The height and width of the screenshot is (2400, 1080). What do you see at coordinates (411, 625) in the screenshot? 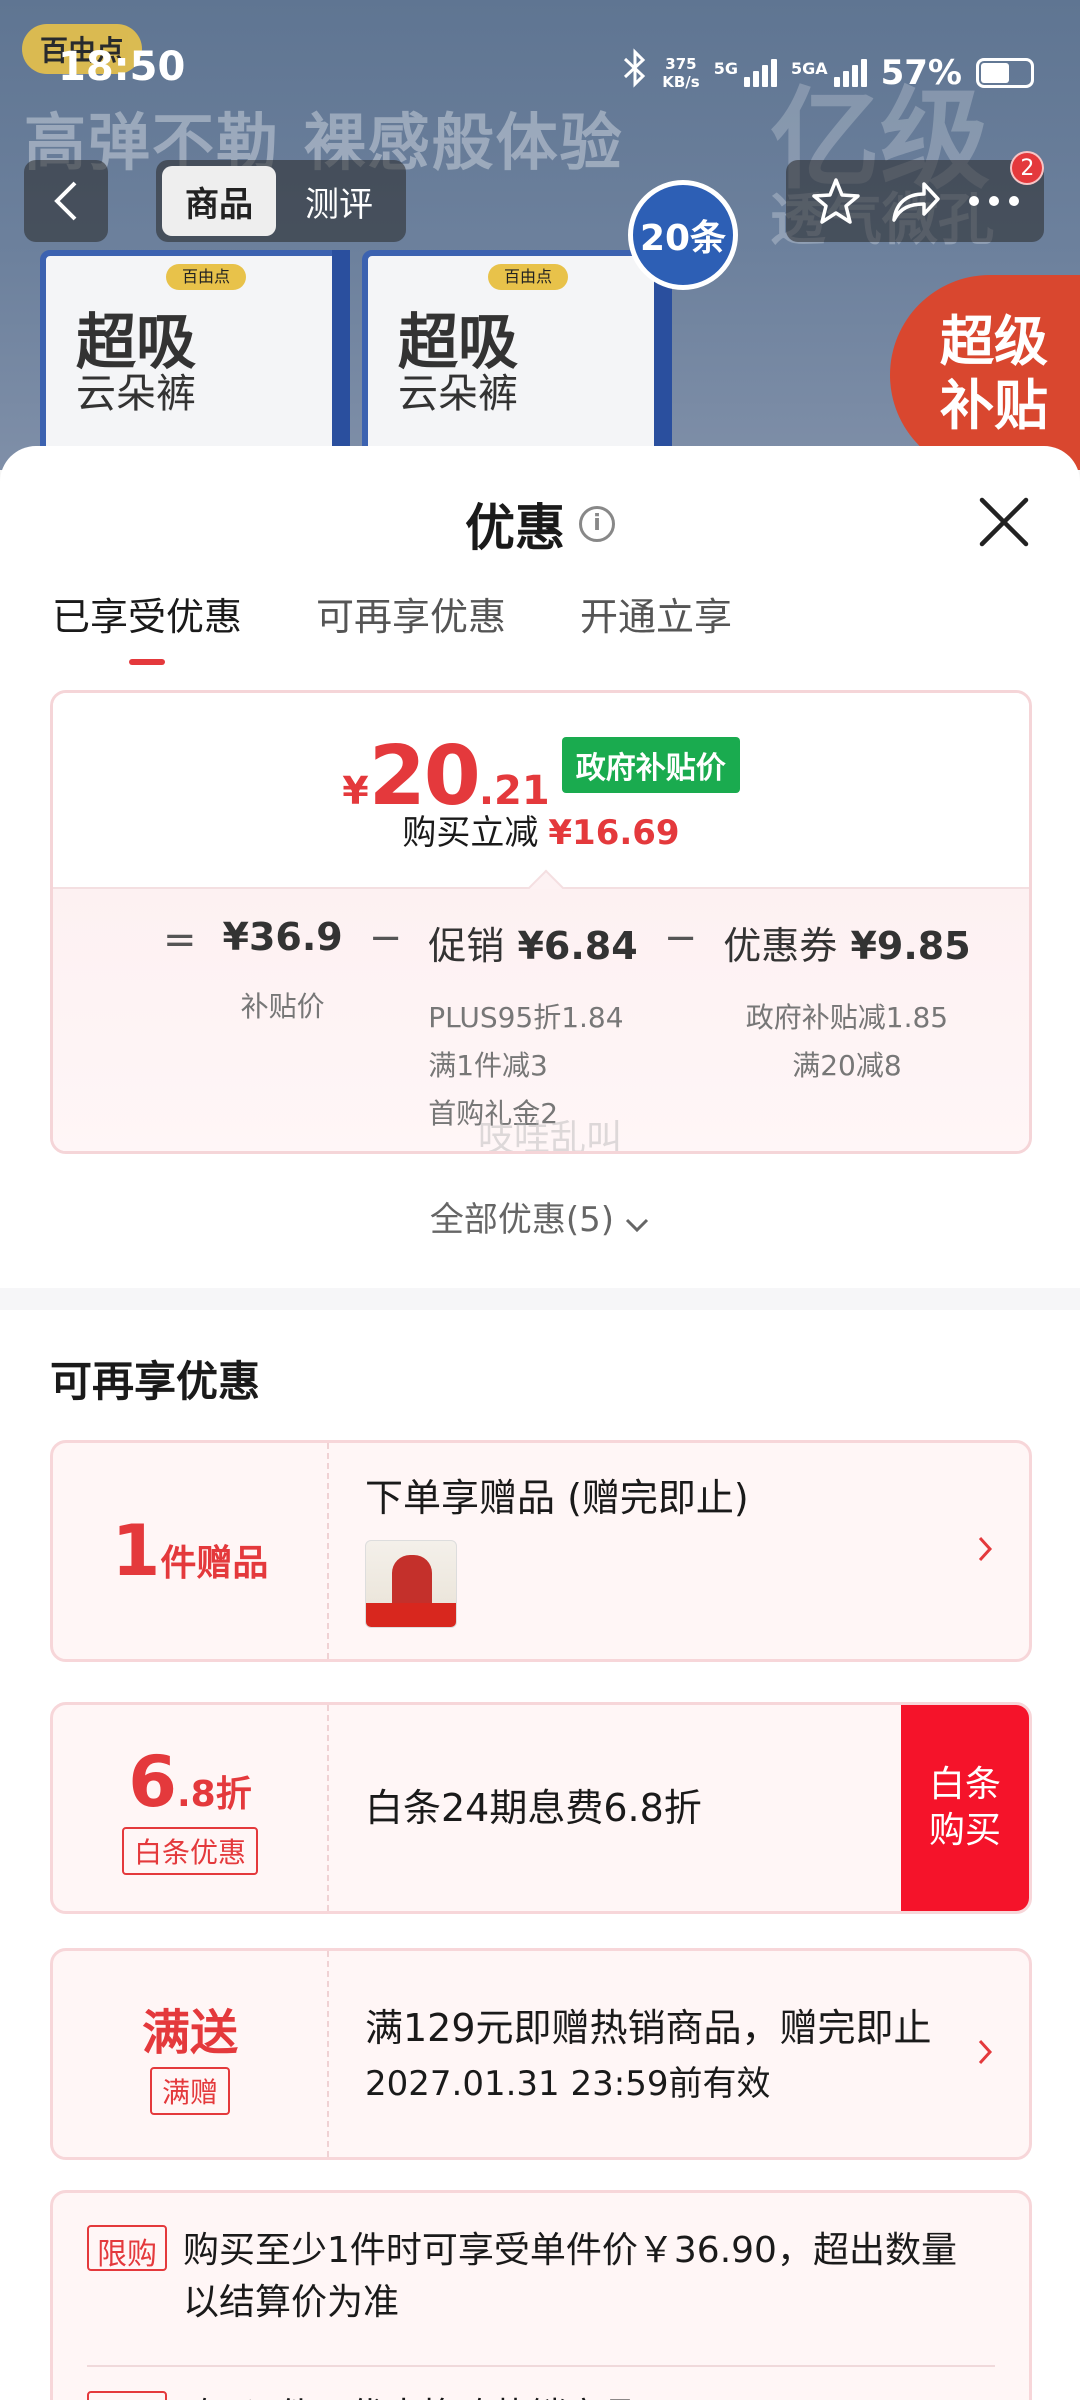
I see `tab-more-available: 可再享优惠` at bounding box center [411, 625].